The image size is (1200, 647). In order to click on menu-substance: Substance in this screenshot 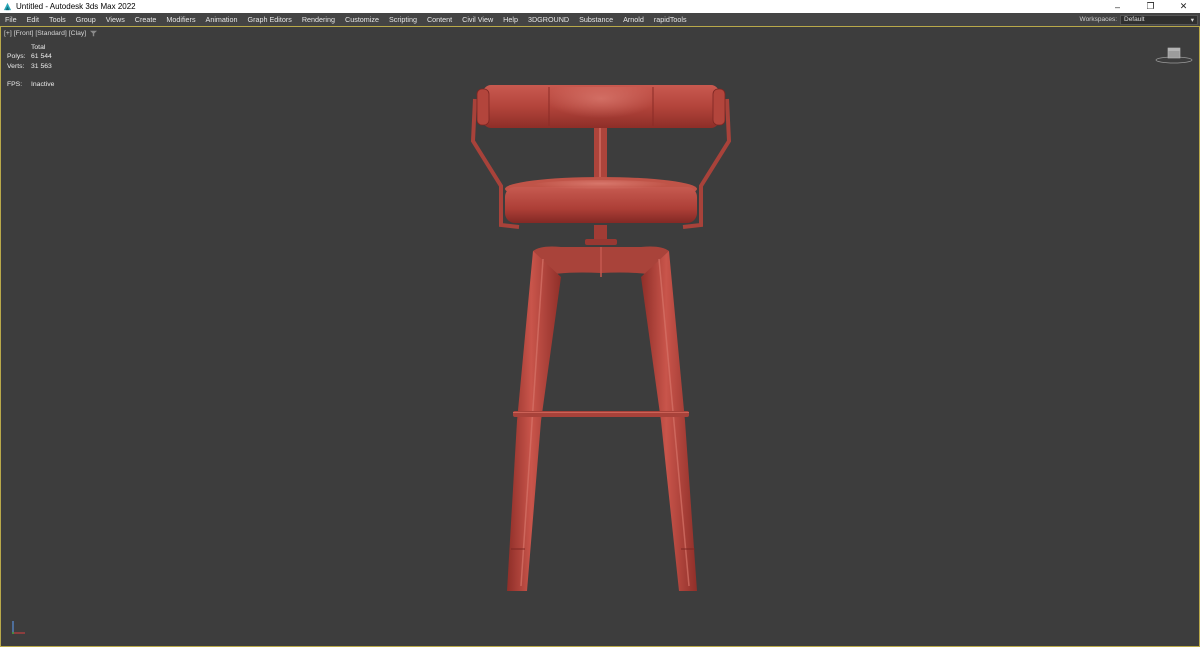, I will do `click(596, 19)`.